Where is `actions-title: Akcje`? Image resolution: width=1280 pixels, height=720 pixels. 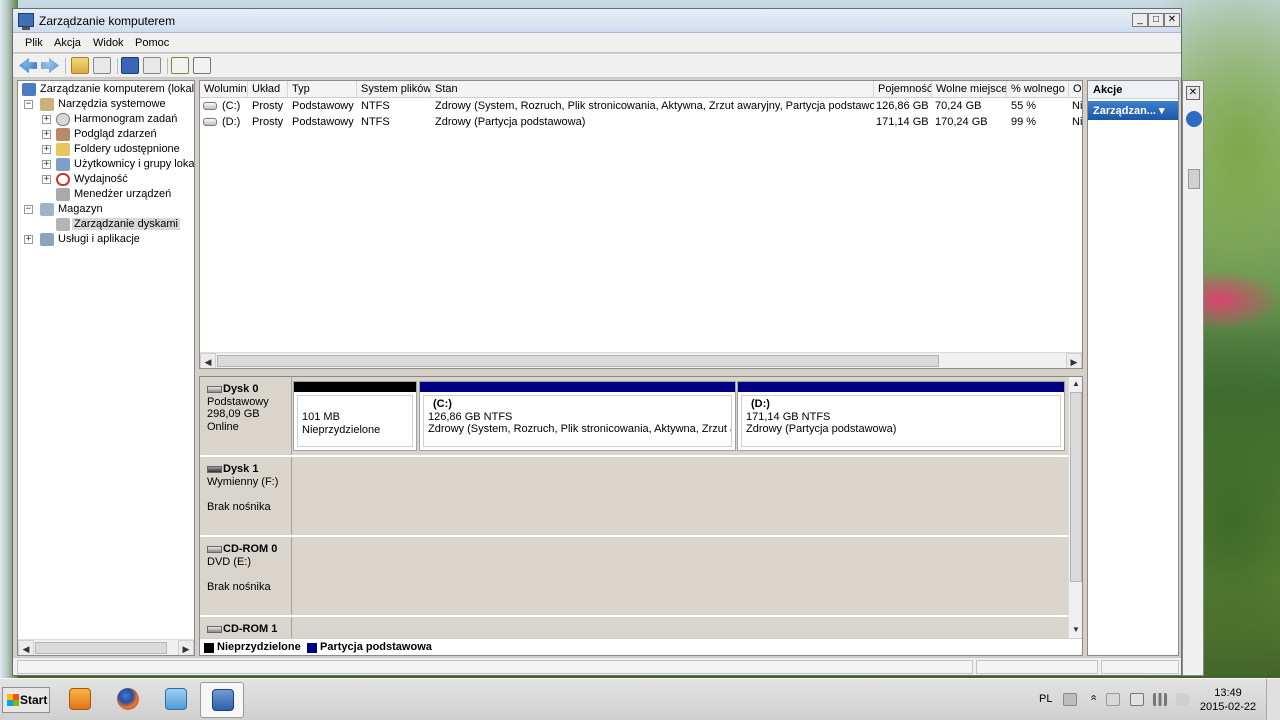 actions-title: Akcje is located at coordinates (1133, 90).